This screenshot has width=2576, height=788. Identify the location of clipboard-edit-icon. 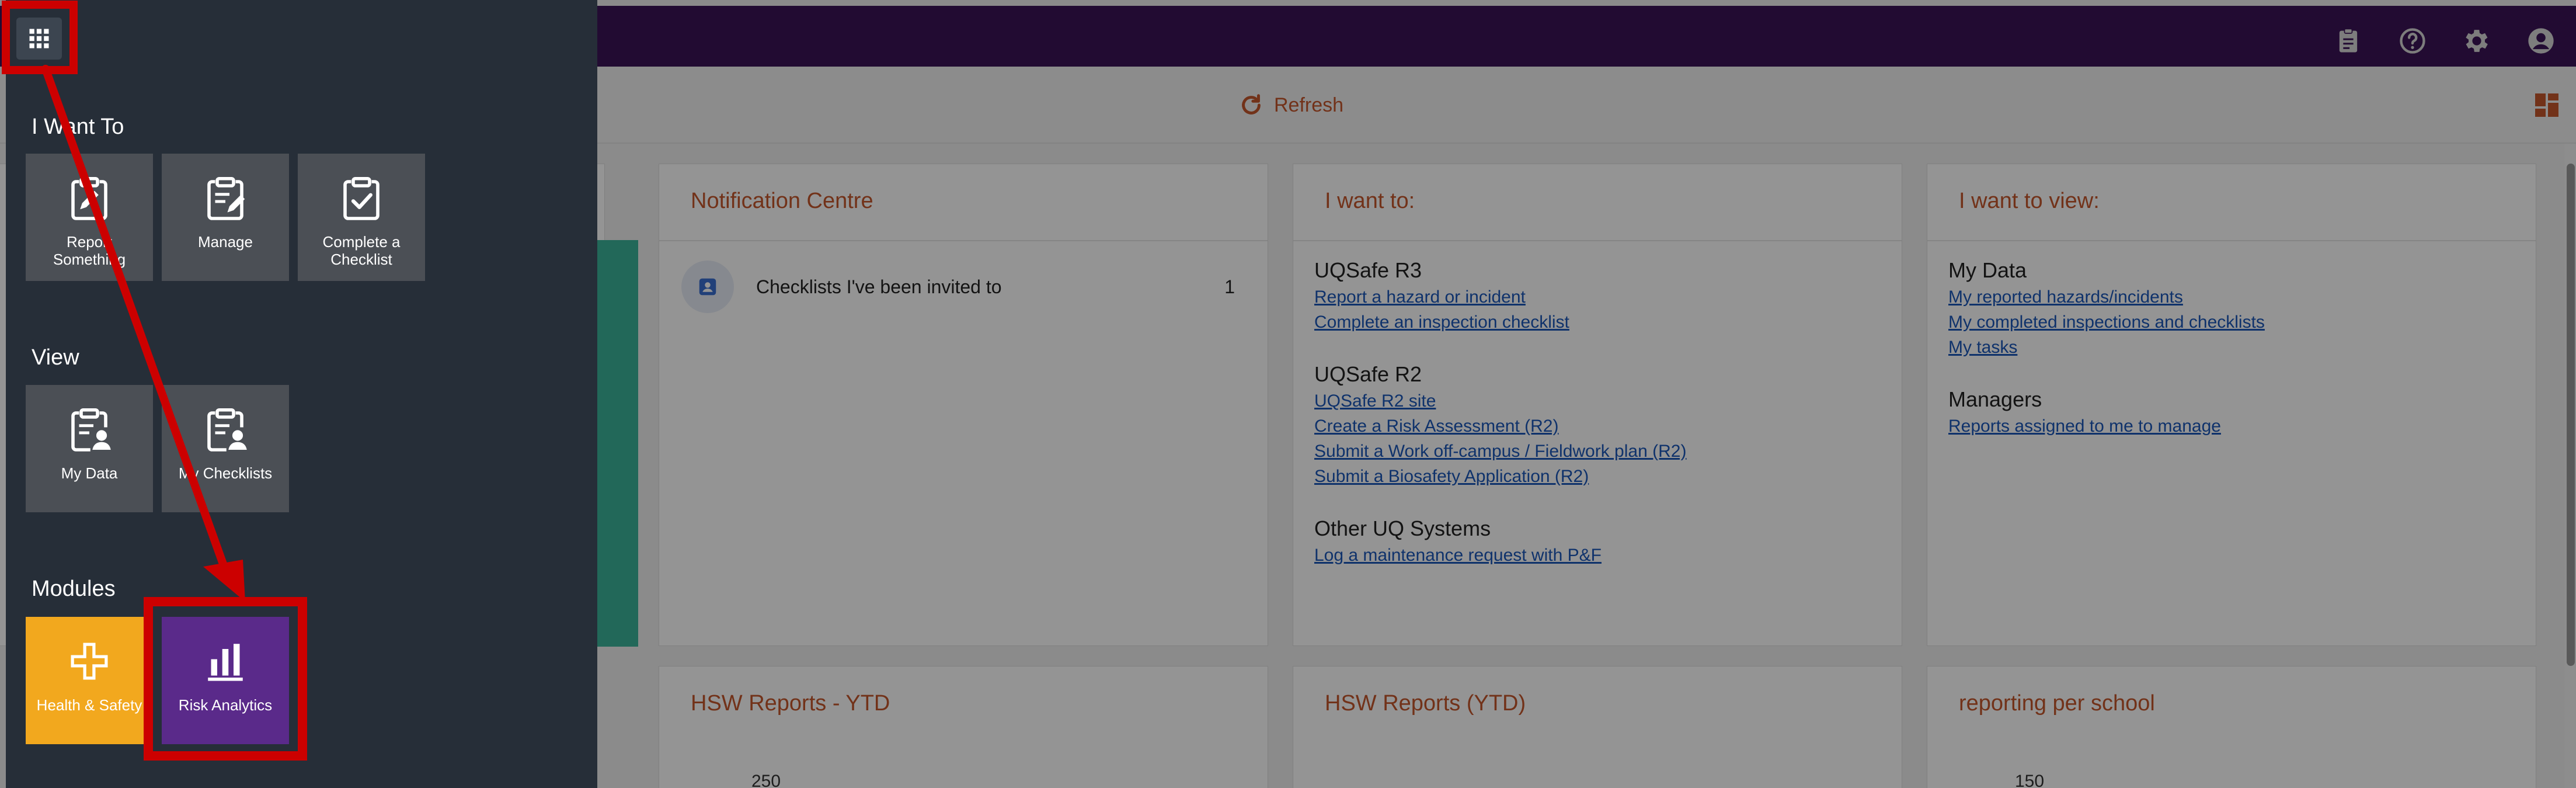
(226, 198).